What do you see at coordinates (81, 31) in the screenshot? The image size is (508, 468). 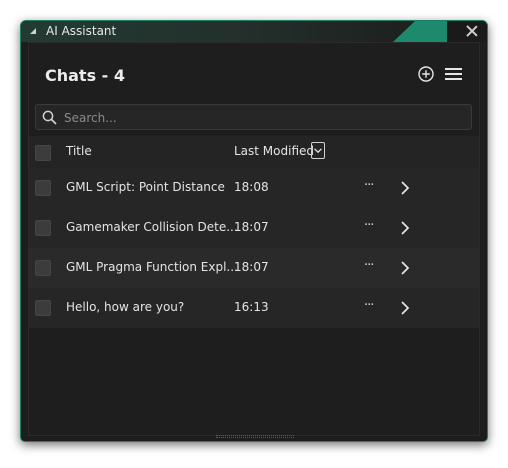 I see `window-title: AI Assistant` at bounding box center [81, 31].